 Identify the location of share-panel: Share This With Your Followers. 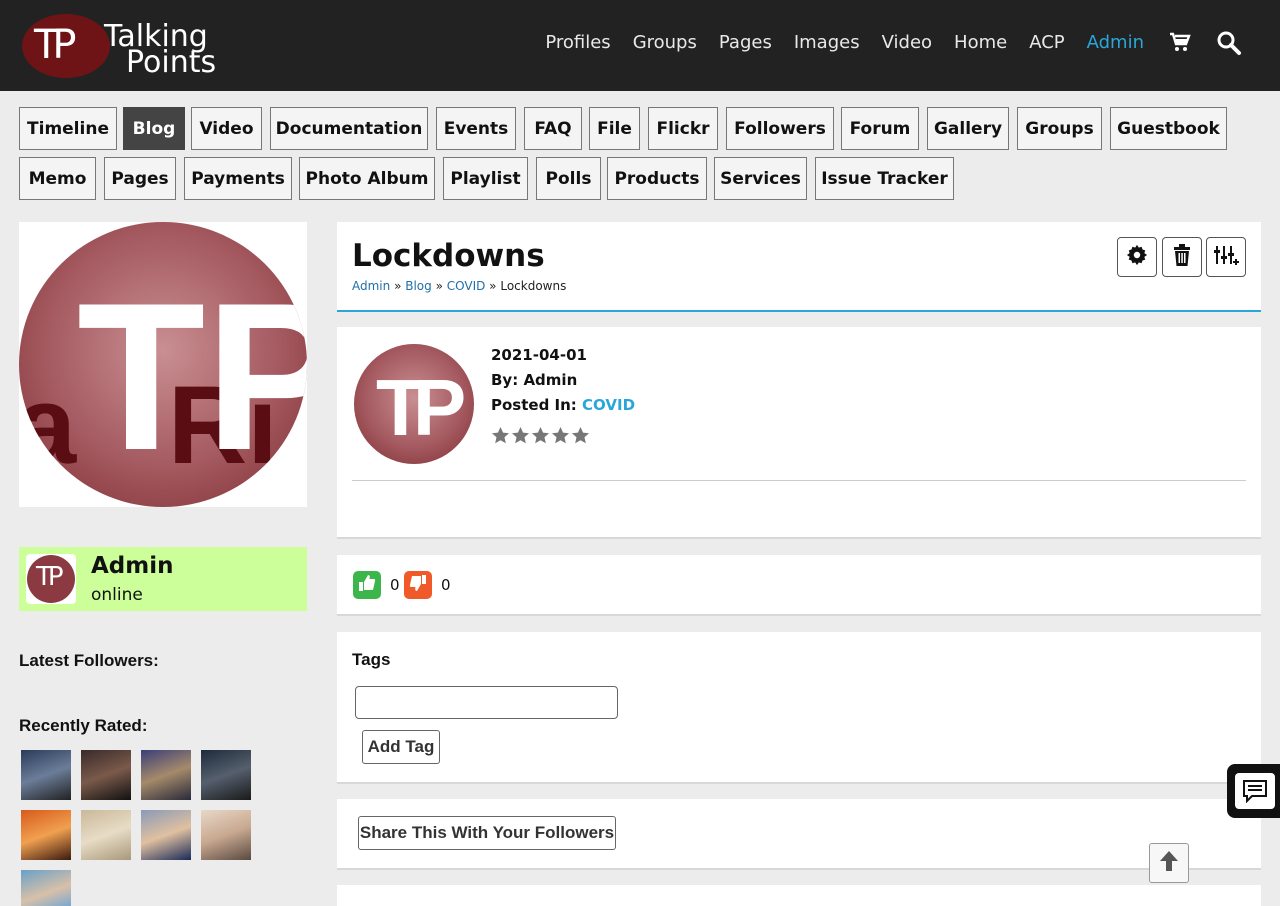
(799, 834).